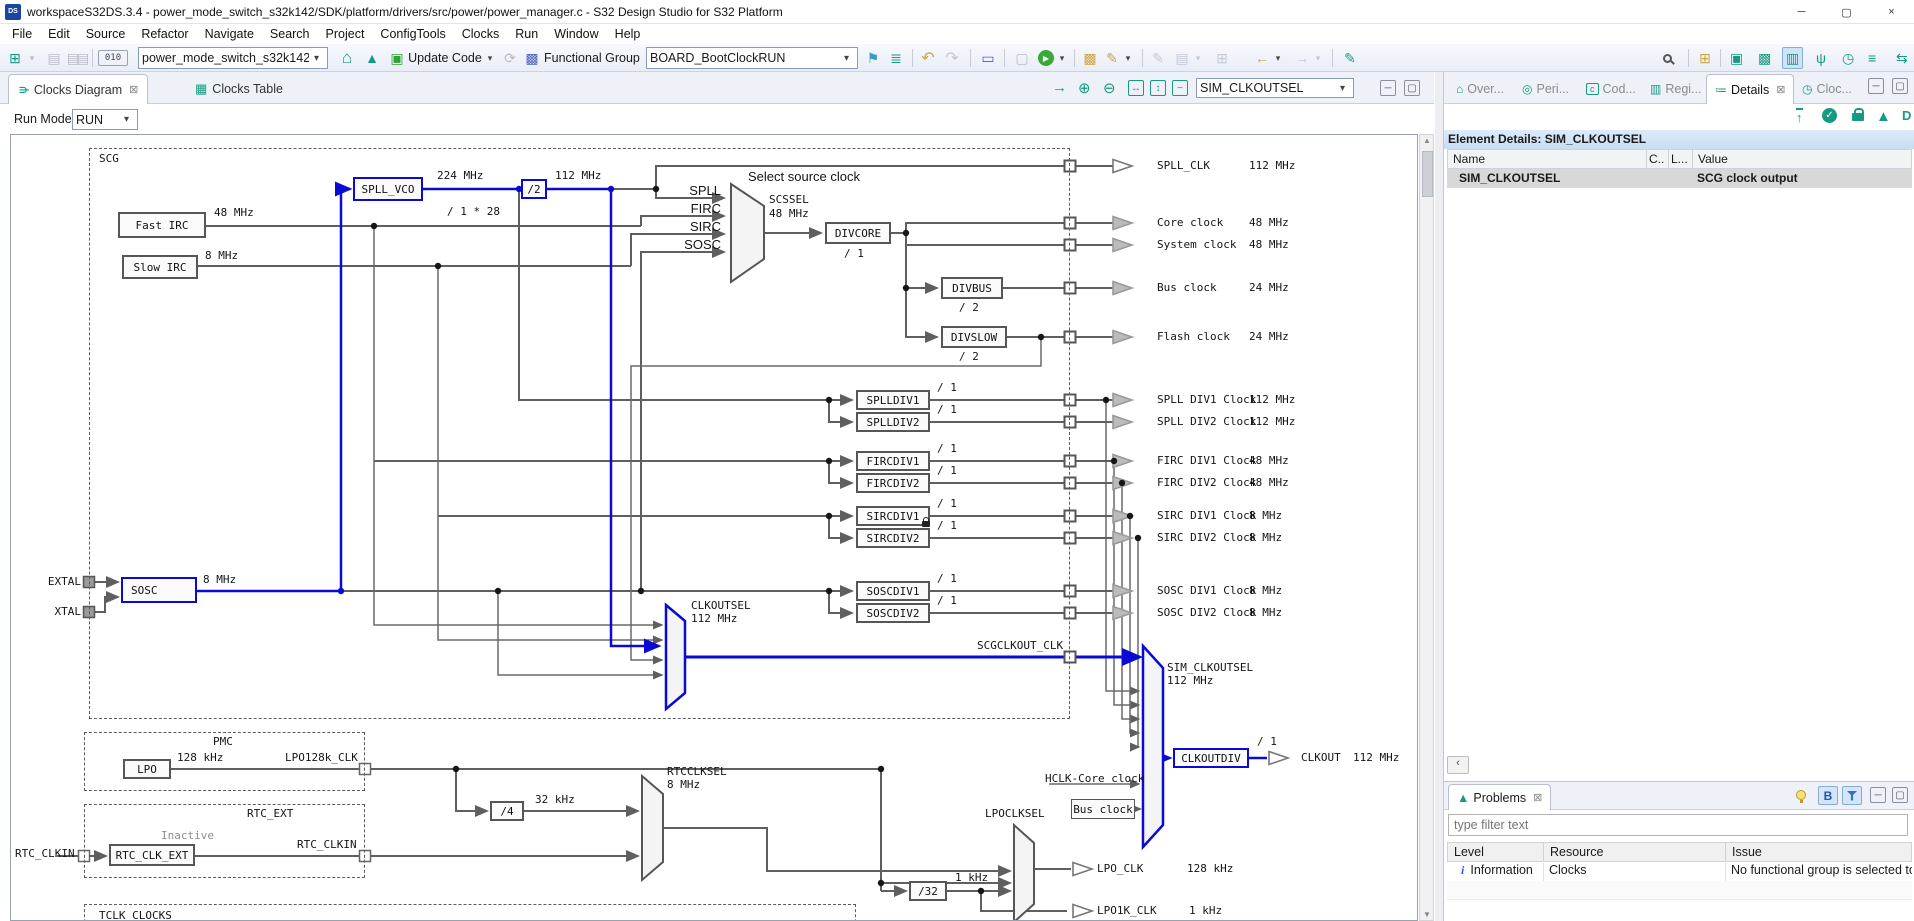 This screenshot has width=1914, height=921. What do you see at coordinates (105, 119) in the screenshot?
I see `run-mode-selector: RUN ▾` at bounding box center [105, 119].